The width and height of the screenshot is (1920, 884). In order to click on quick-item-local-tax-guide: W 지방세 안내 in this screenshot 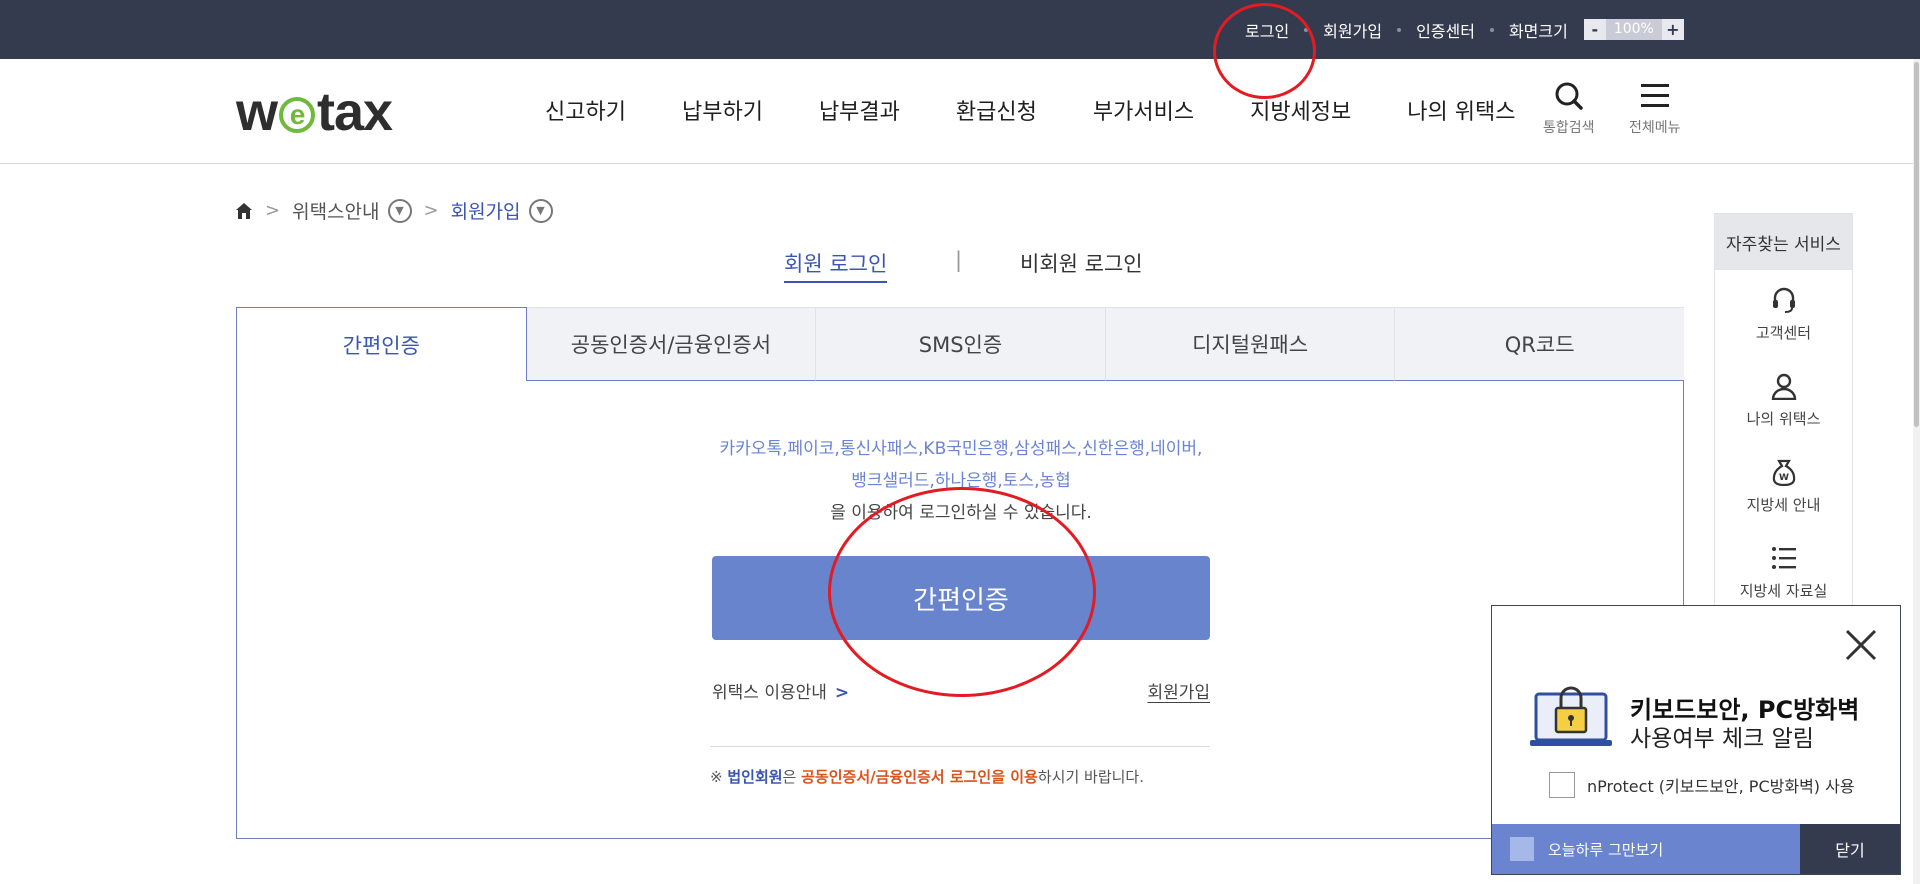, I will do `click(1783, 486)`.